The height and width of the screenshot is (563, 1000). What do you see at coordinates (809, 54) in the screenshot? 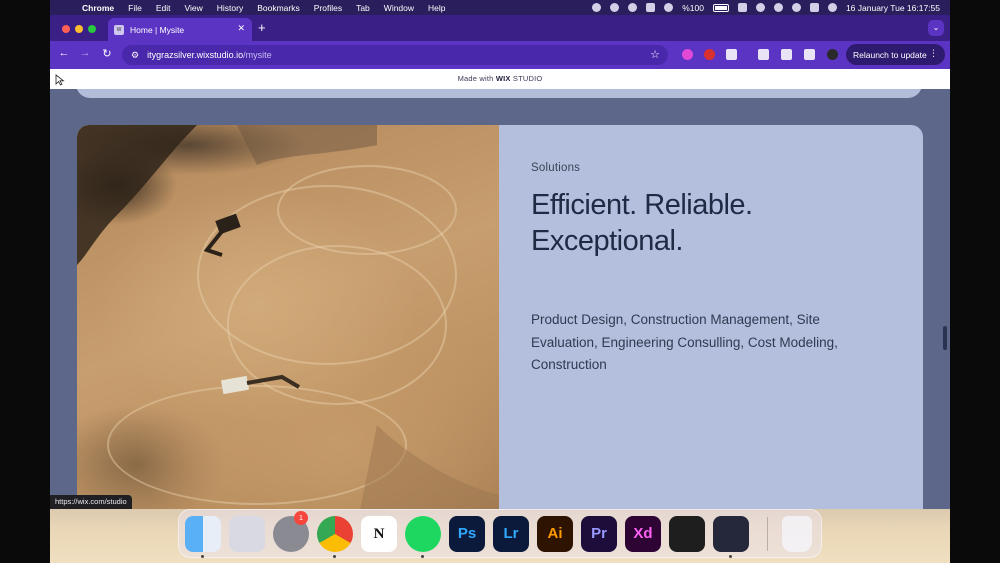
I see `side-panel-icon` at bounding box center [809, 54].